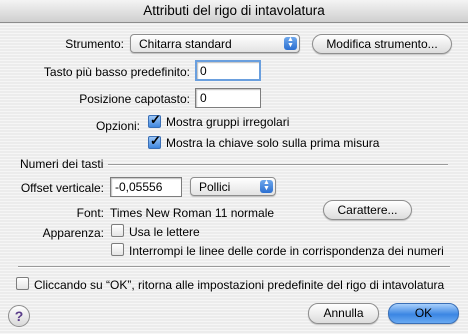  What do you see at coordinates (234, 10) in the screenshot?
I see `window-title: Attributi del rigo di intavolatura` at bounding box center [234, 10].